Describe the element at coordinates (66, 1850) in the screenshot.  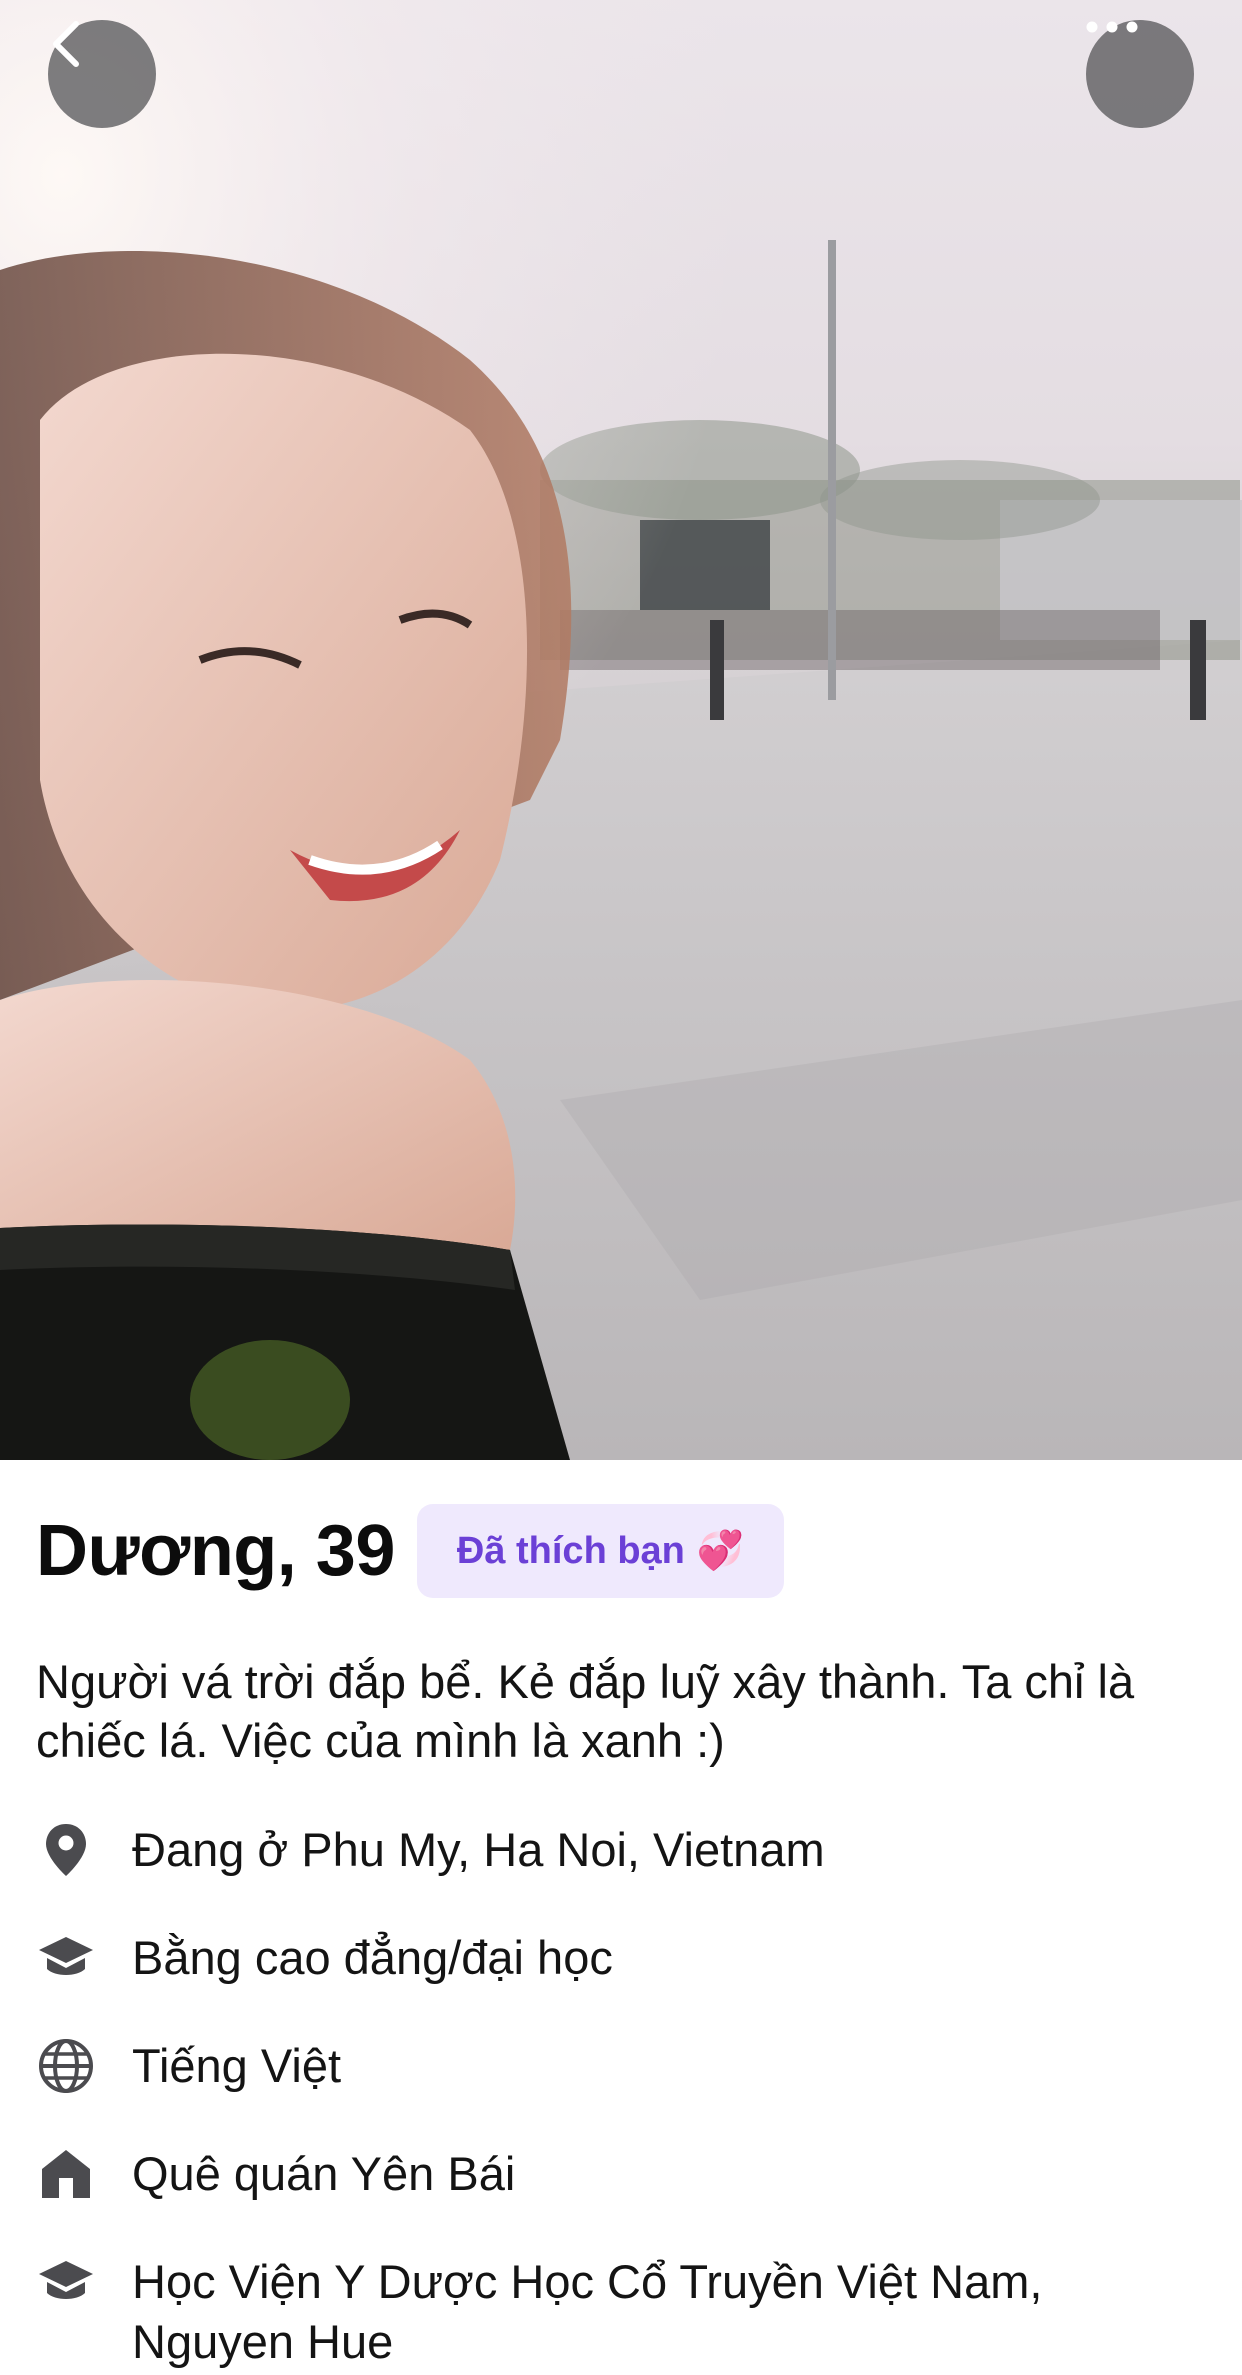
I see `location-pin-icon` at that location.